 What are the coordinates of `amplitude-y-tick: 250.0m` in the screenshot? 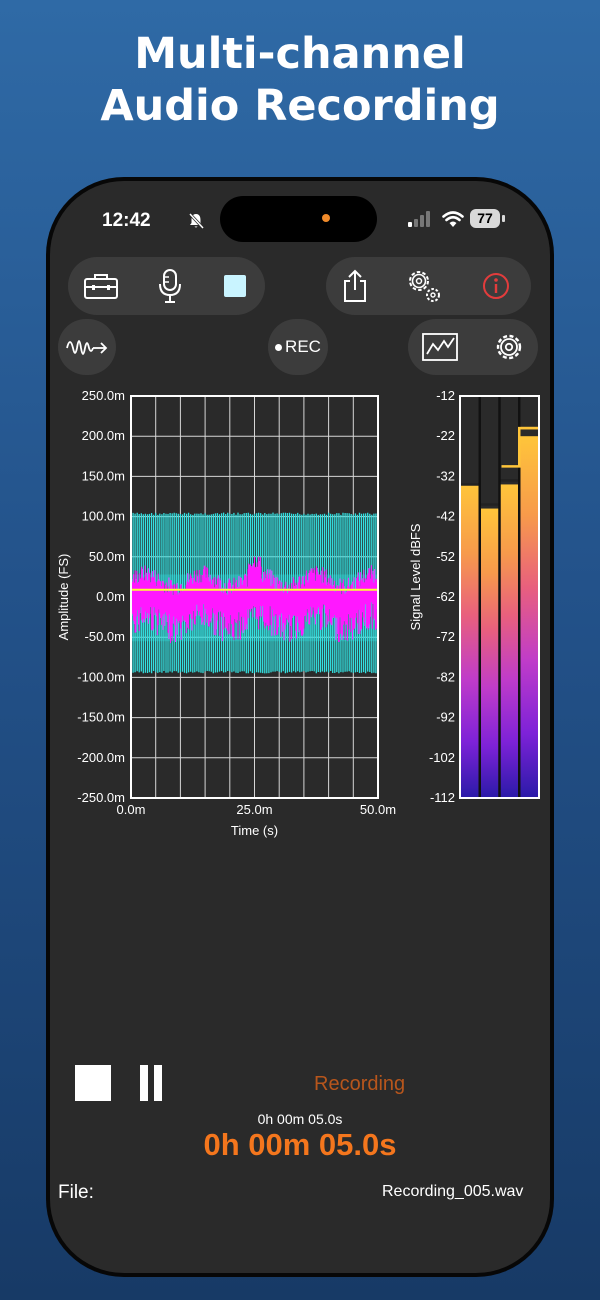 It's located at (103, 395).